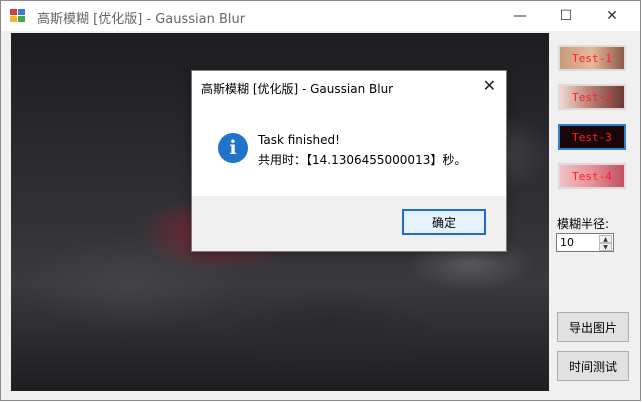 The height and width of the screenshot is (402, 642). I want to click on info-glyph: i, so click(233, 148).